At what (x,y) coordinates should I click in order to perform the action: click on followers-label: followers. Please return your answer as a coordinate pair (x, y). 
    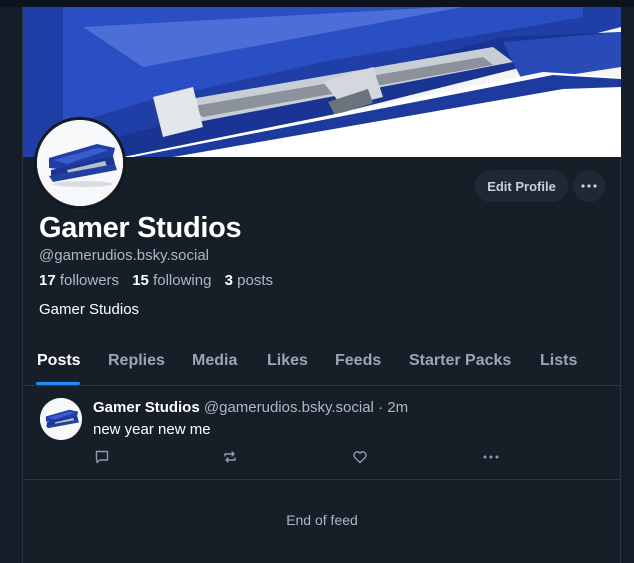
    Looking at the image, I should click on (89, 280).